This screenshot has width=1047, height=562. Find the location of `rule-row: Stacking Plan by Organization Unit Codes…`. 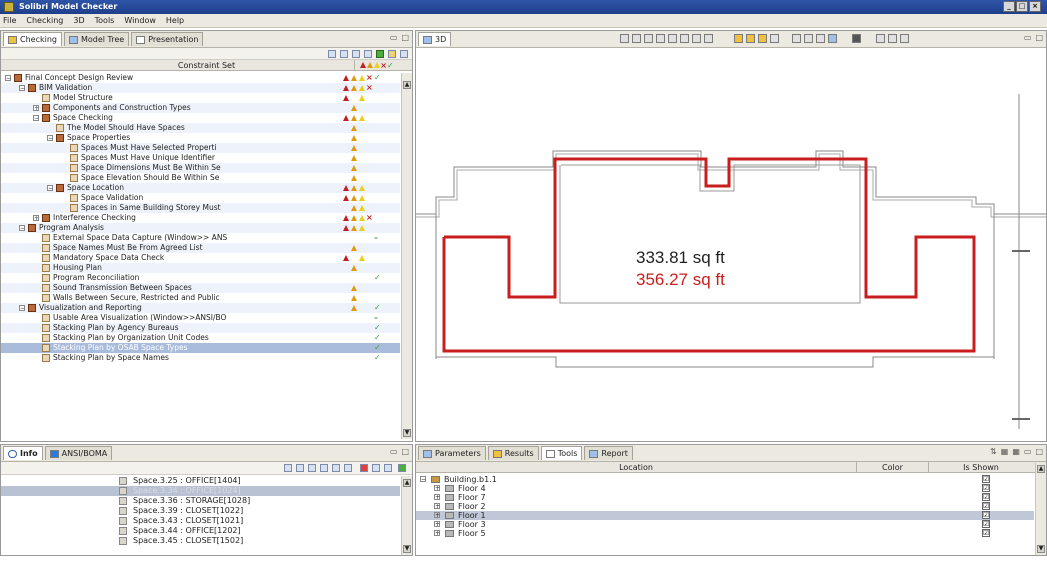

rule-row: Stacking Plan by Organization Unit Codes… is located at coordinates (200, 338).